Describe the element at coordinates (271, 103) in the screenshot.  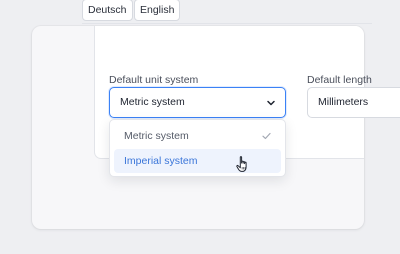
I see `chevron-down-icon` at that location.